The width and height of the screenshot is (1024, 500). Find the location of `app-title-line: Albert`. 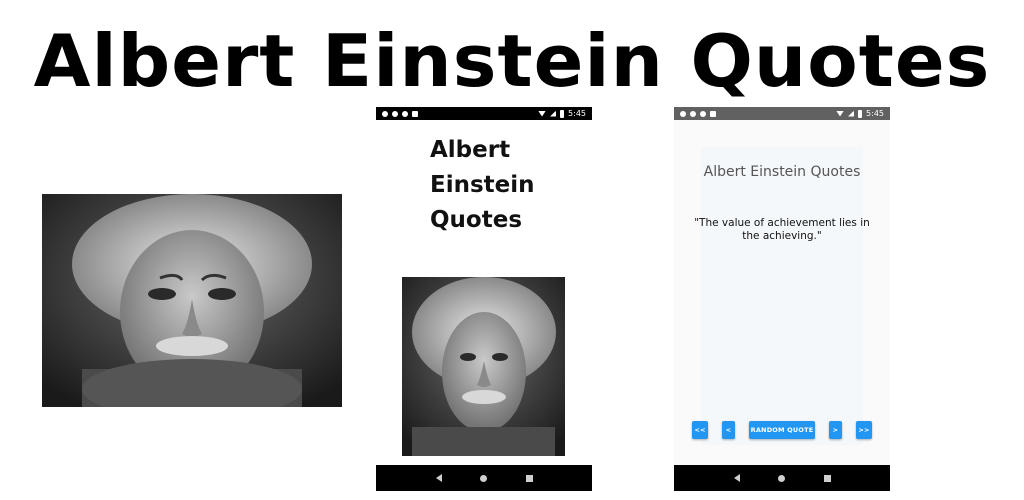

app-title-line: Albert is located at coordinates (470, 150).